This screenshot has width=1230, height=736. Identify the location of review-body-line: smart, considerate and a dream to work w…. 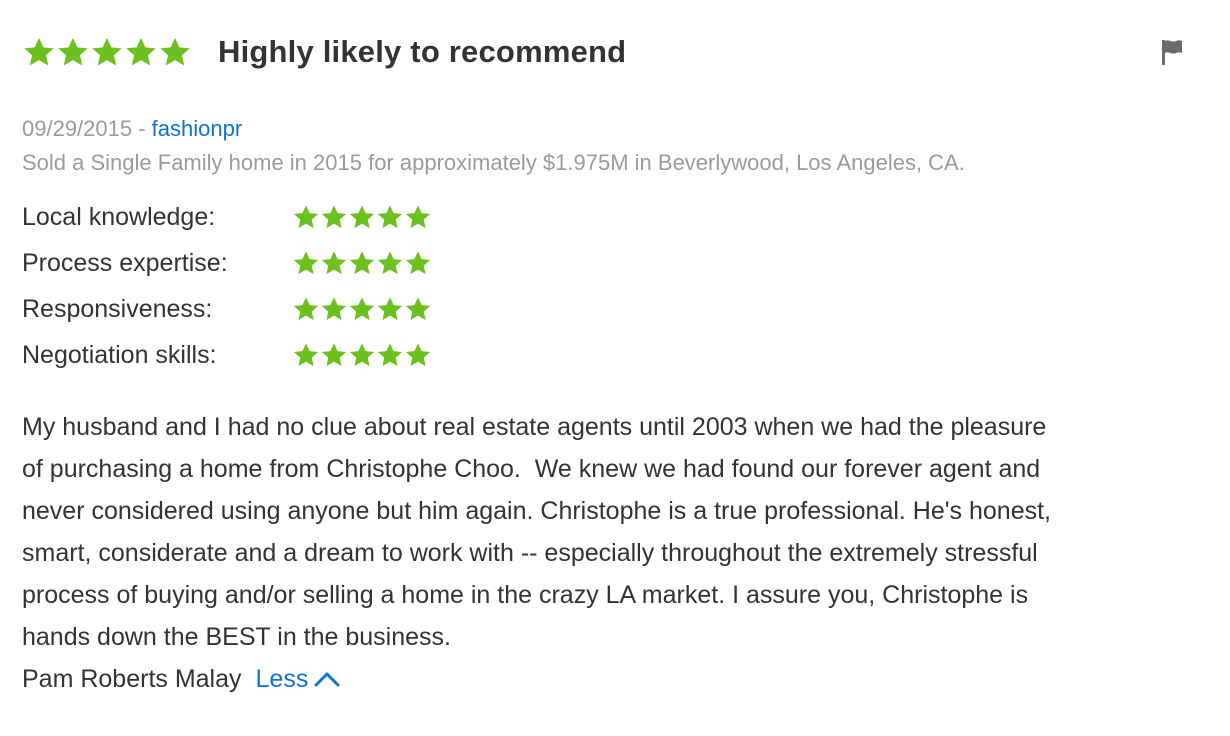
(530, 553).